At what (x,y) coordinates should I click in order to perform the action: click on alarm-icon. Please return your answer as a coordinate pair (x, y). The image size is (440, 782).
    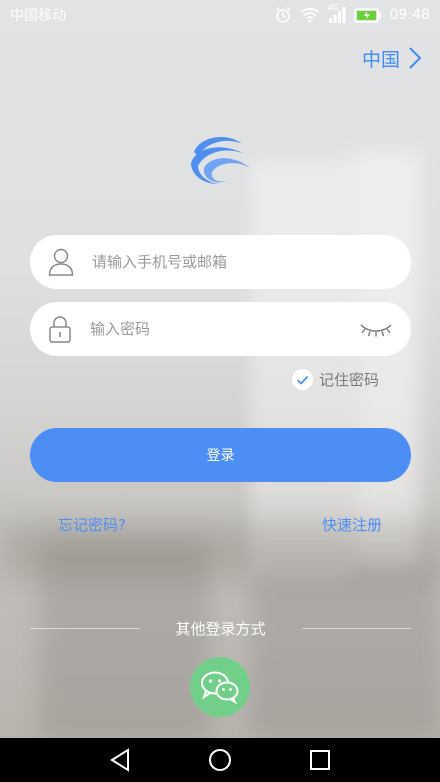
    Looking at the image, I should click on (282, 15).